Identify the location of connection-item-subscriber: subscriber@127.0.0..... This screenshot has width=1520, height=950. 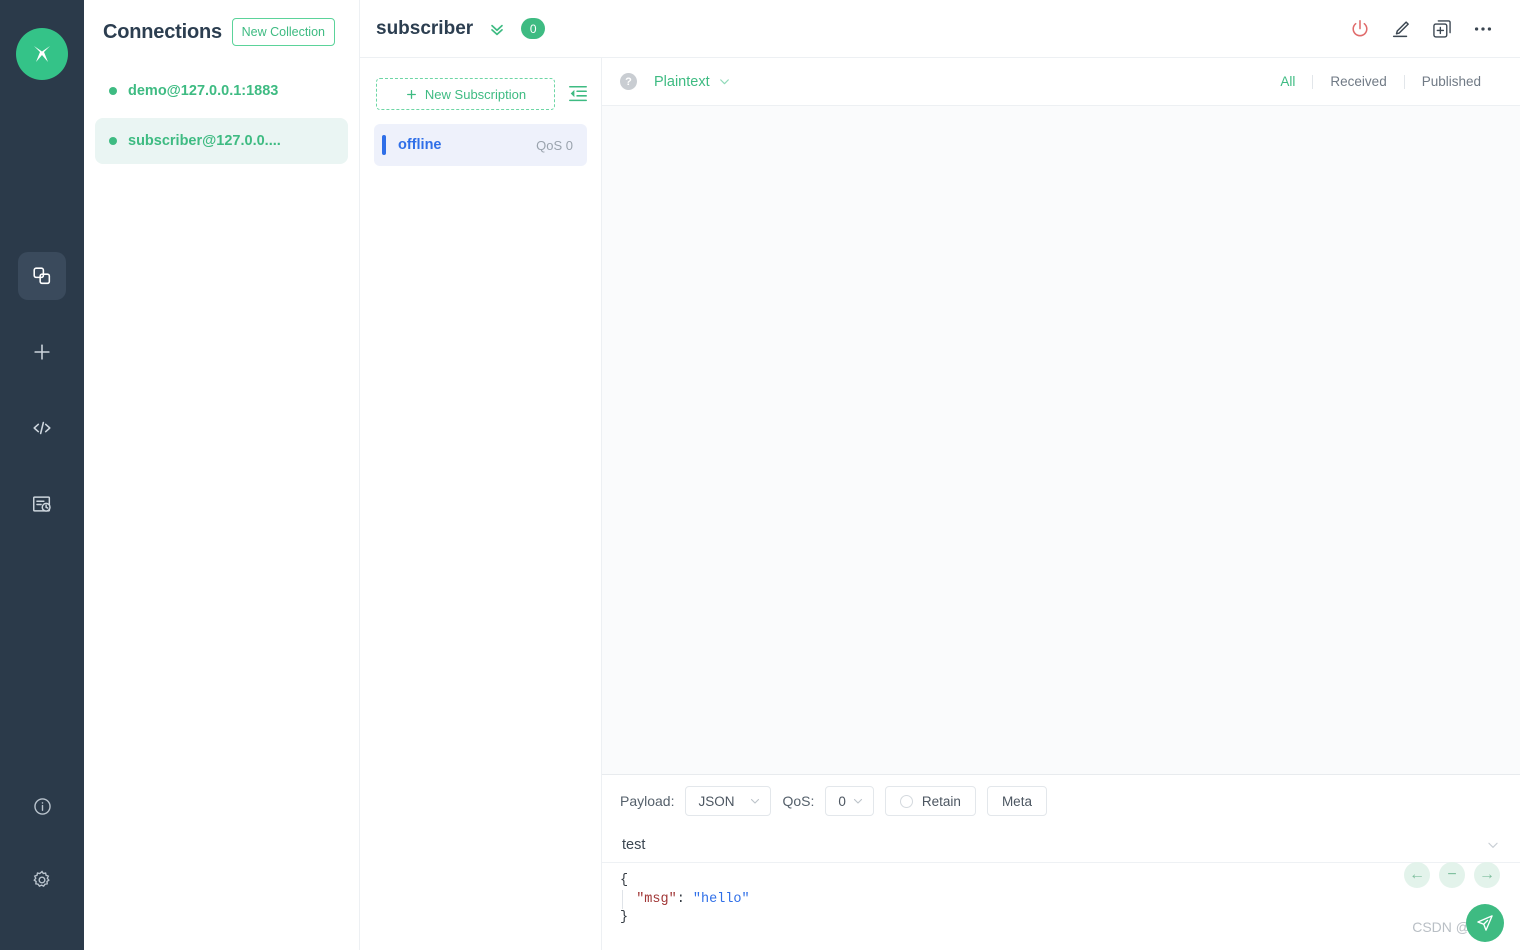
(221, 141).